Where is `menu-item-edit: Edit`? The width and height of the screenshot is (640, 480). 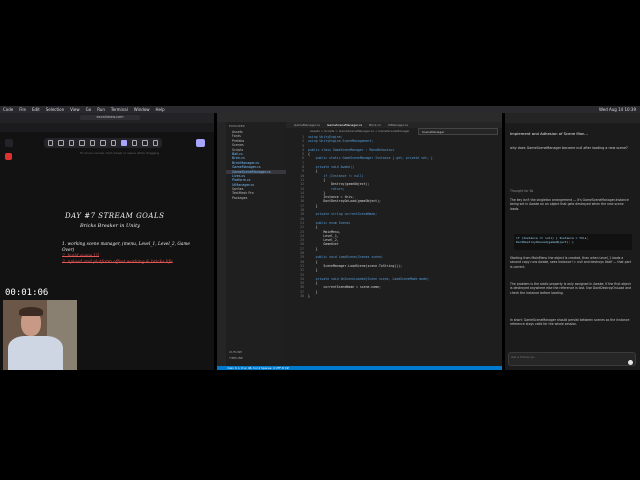 menu-item-edit: Edit is located at coordinates (36, 109).